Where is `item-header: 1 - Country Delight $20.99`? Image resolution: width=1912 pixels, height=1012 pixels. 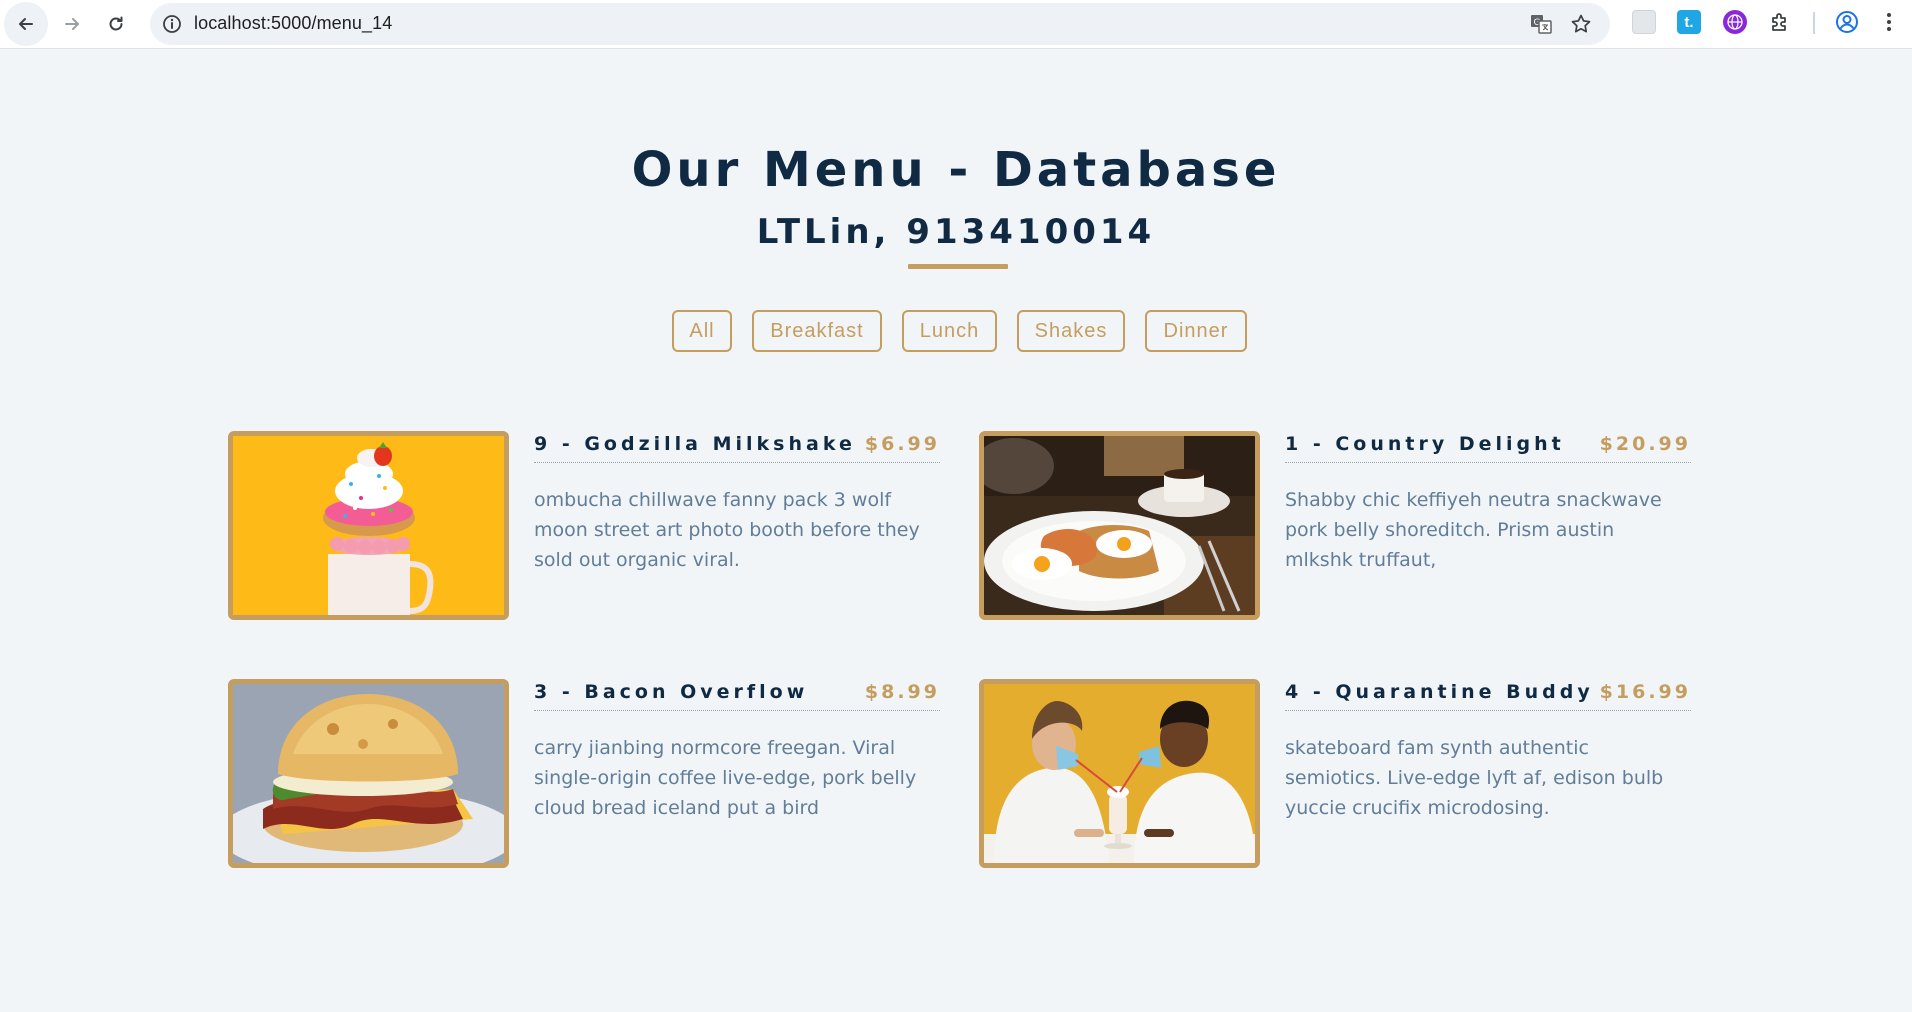 item-header: 1 - Country Delight $20.99 is located at coordinates (1488, 447).